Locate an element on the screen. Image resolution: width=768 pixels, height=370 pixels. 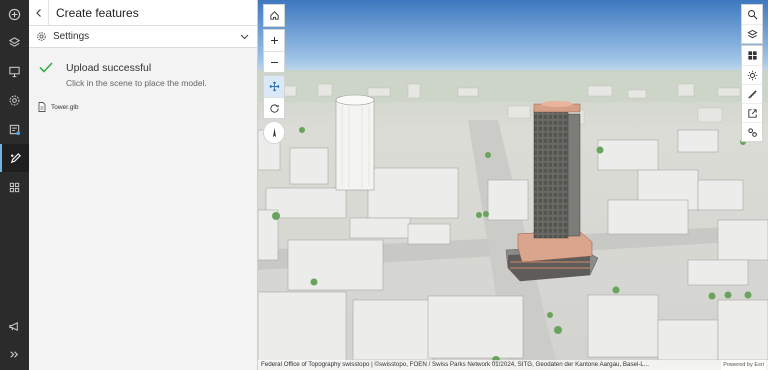
home-control is located at coordinates (274, 15).